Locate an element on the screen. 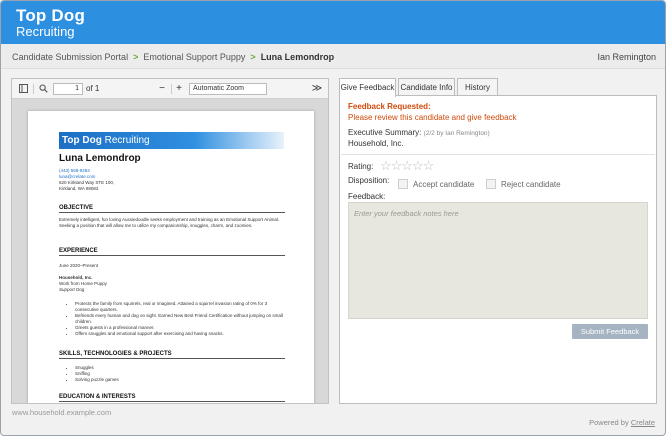 This screenshot has height=436, width=666. footer-powered-by: Powered by Crelate is located at coordinates (622, 422).